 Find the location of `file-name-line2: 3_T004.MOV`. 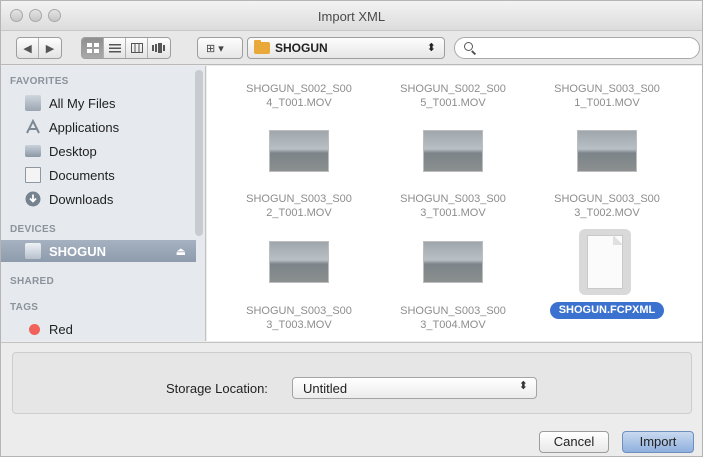

file-name-line2: 3_T004.MOV is located at coordinates (453, 325).